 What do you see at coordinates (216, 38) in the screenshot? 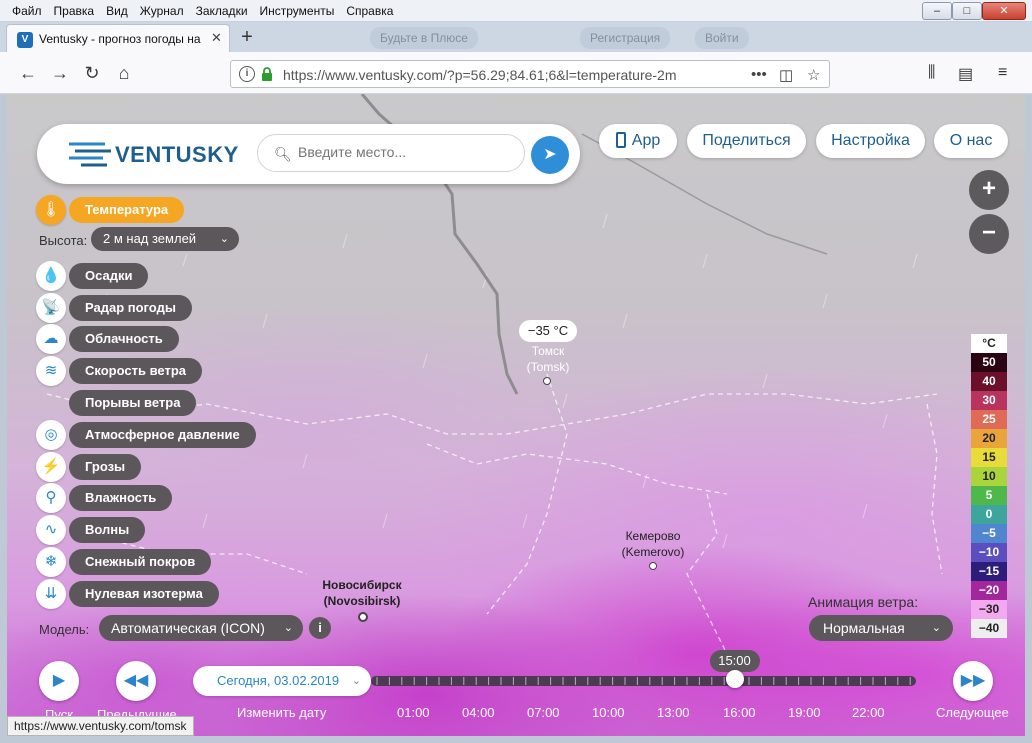
I see `tab-close-icon: ✕` at bounding box center [216, 38].